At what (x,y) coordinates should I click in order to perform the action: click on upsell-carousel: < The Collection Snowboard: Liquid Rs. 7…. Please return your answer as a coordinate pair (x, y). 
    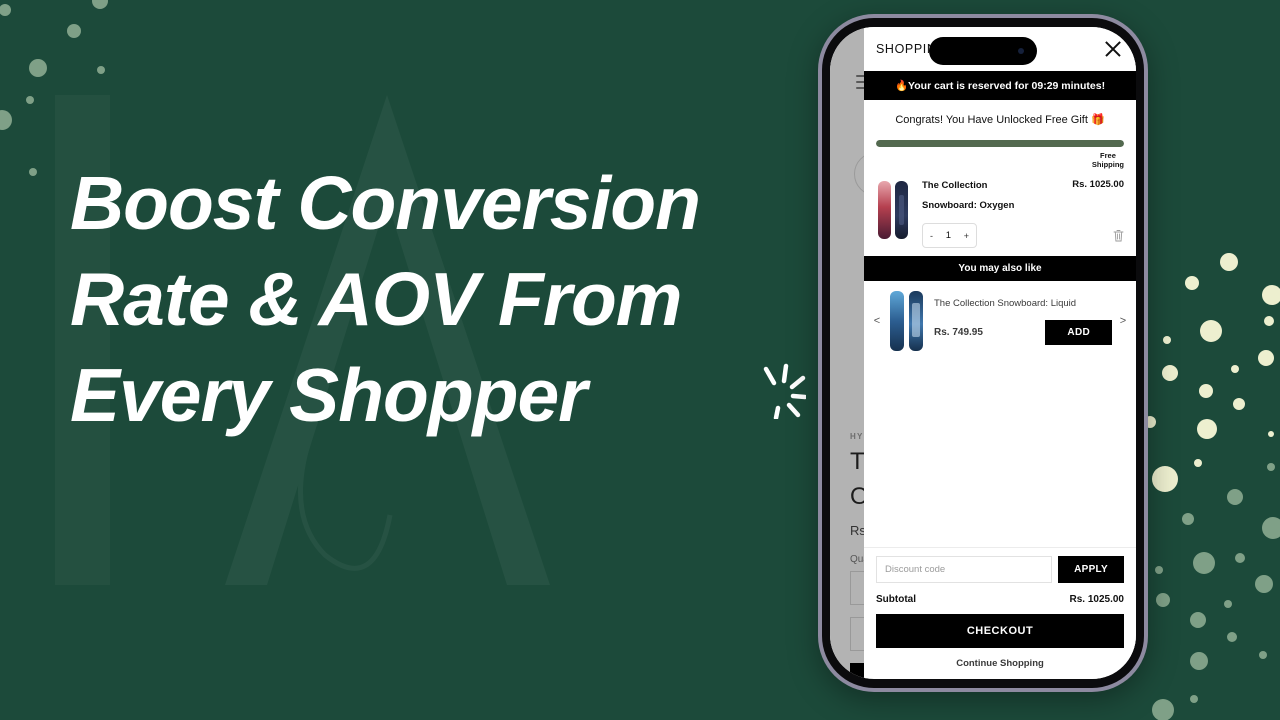
    Looking at the image, I should click on (1000, 322).